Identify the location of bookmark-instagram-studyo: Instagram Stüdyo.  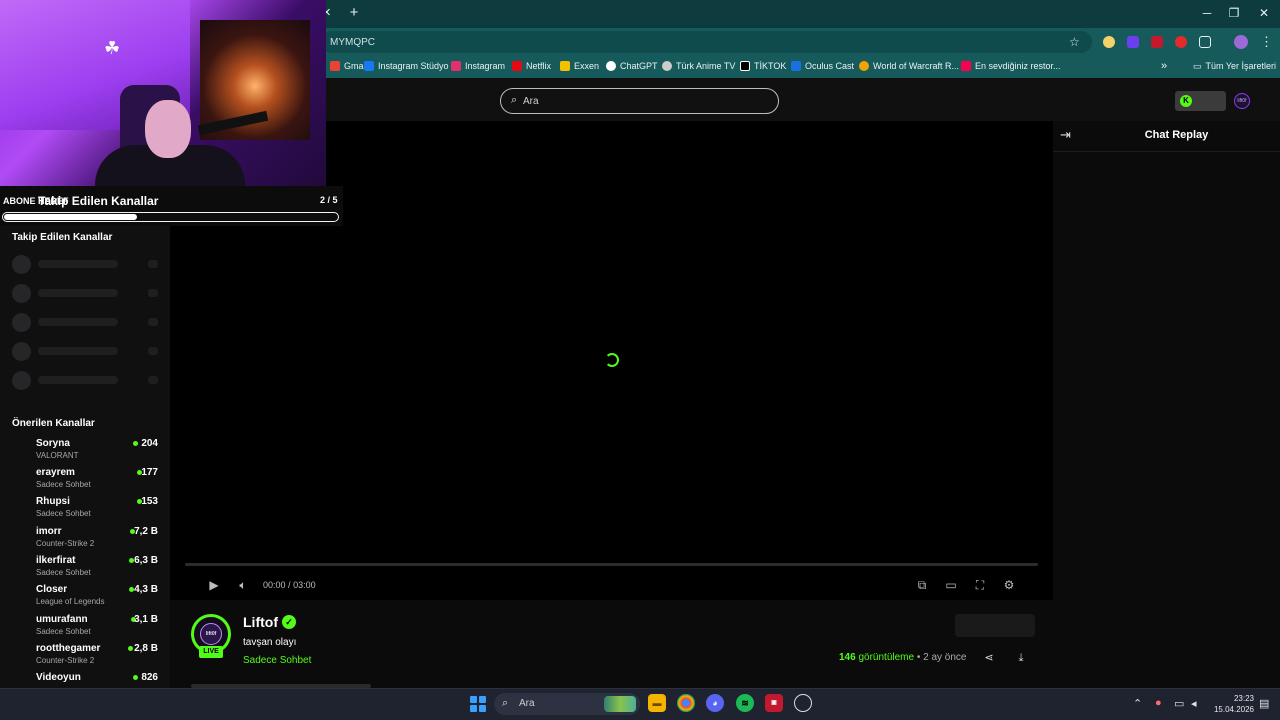
(406, 66).